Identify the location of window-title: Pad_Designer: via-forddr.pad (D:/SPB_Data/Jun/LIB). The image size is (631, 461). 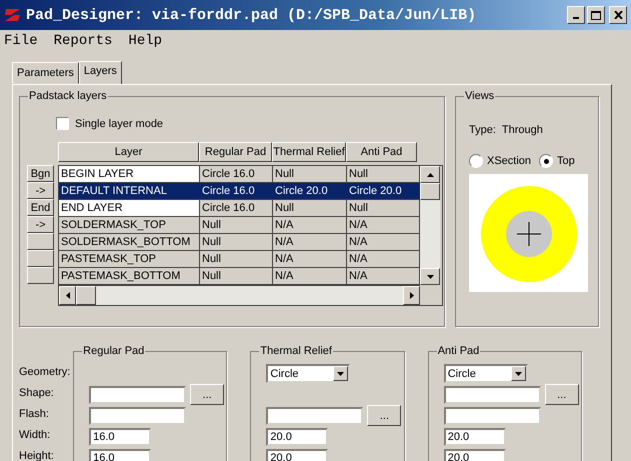
(252, 15).